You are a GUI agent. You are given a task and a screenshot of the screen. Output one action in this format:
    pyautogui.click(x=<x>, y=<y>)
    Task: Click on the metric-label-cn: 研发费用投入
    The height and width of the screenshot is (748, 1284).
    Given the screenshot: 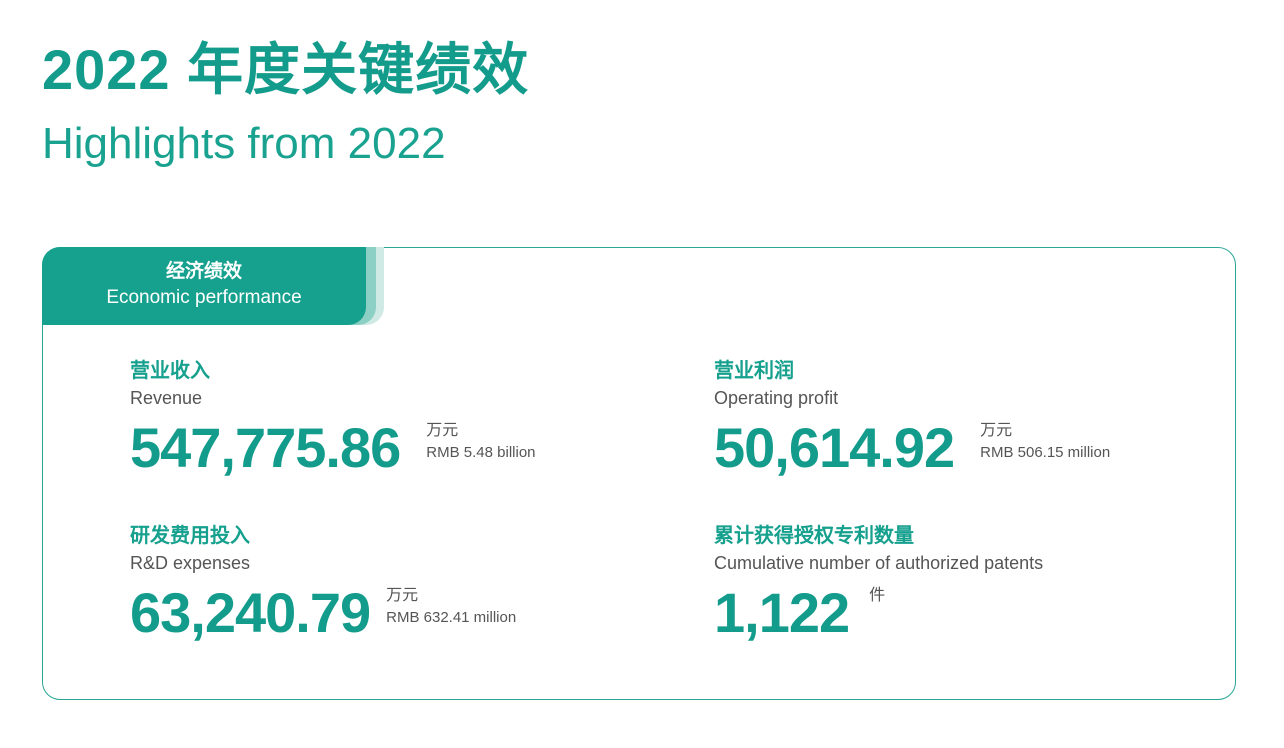 What is the action you would take?
    pyautogui.click(x=190, y=536)
    